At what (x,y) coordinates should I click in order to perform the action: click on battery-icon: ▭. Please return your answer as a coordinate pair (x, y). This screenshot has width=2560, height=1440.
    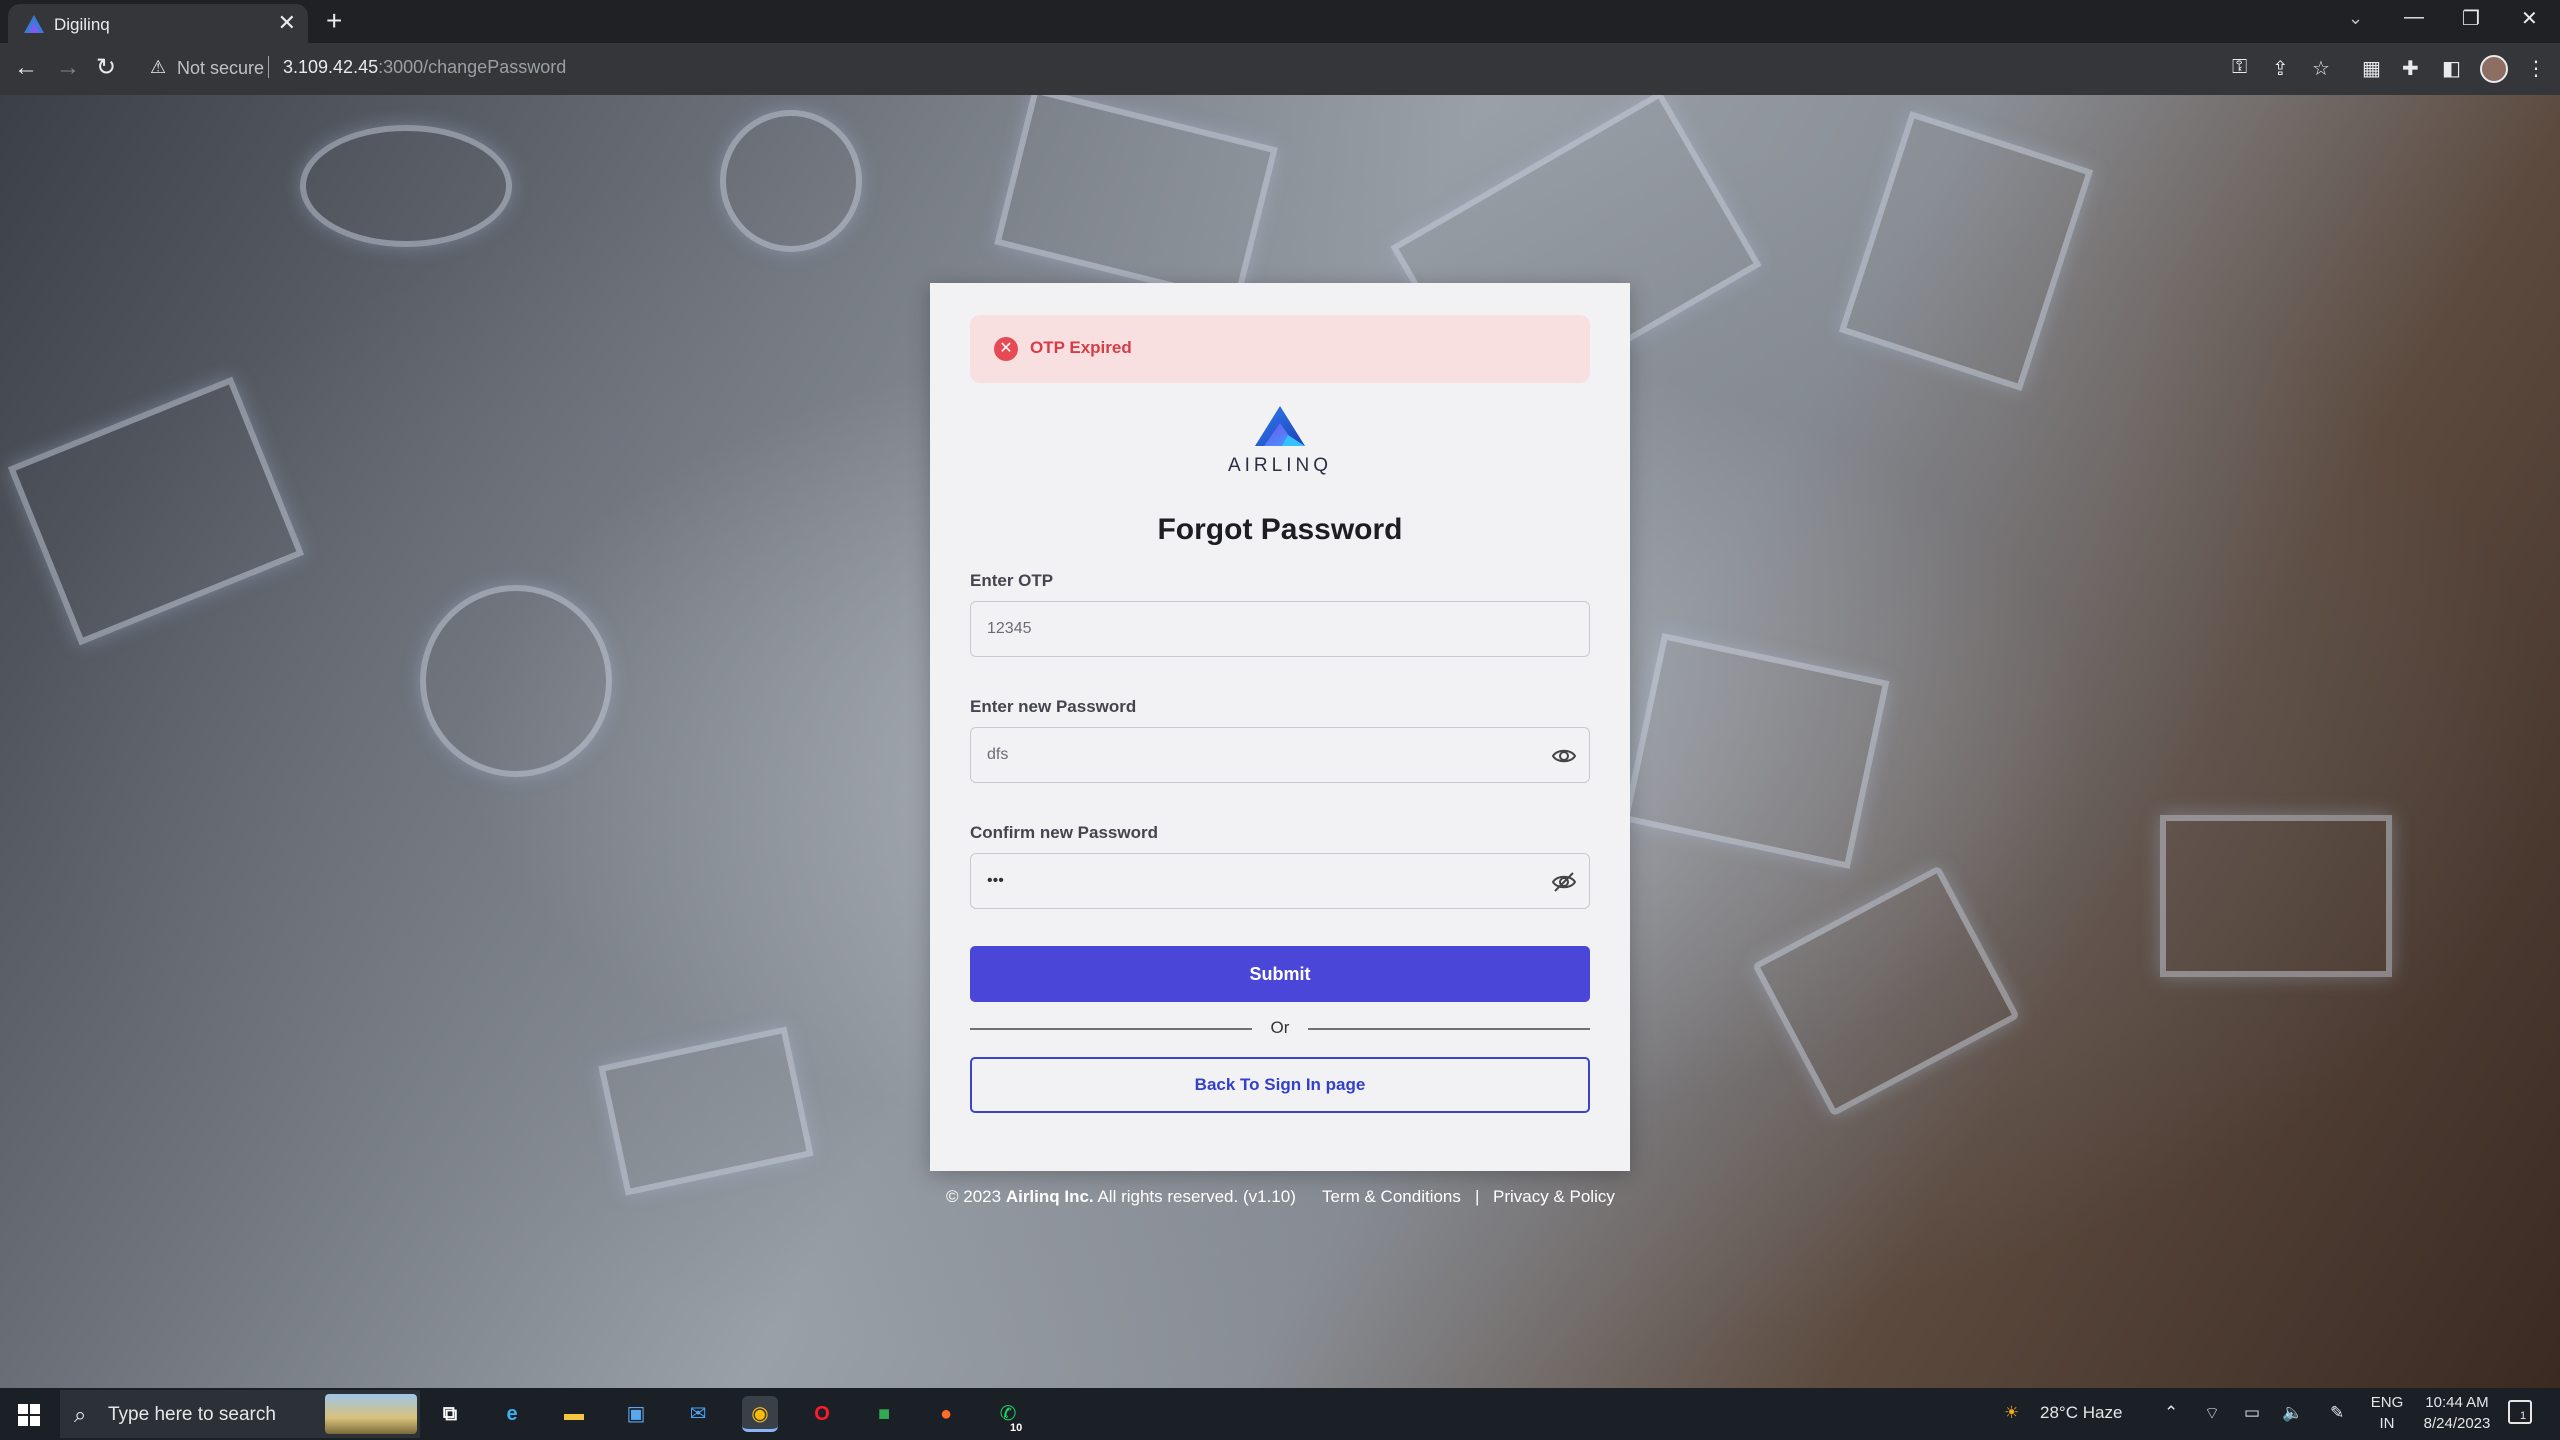
    Looking at the image, I should click on (2252, 1413).